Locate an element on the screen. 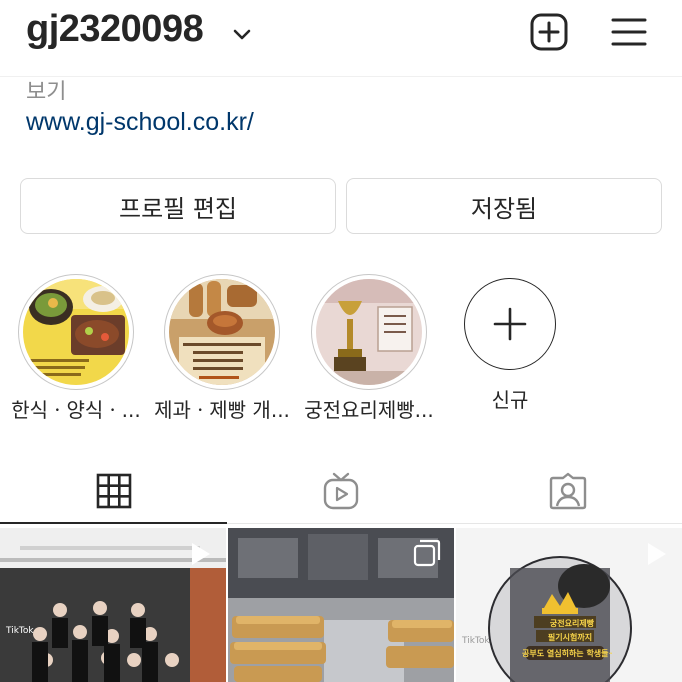 The height and width of the screenshot is (682, 682). igtv-icon is located at coordinates (340, 491).